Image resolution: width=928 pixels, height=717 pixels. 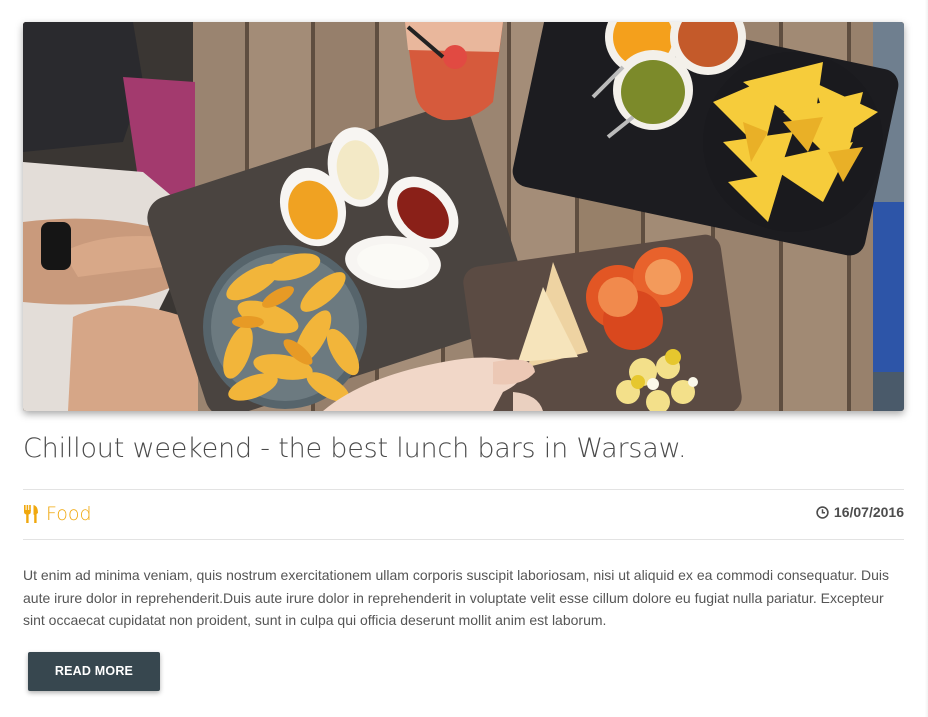 I want to click on category-link: Food, so click(x=57, y=514).